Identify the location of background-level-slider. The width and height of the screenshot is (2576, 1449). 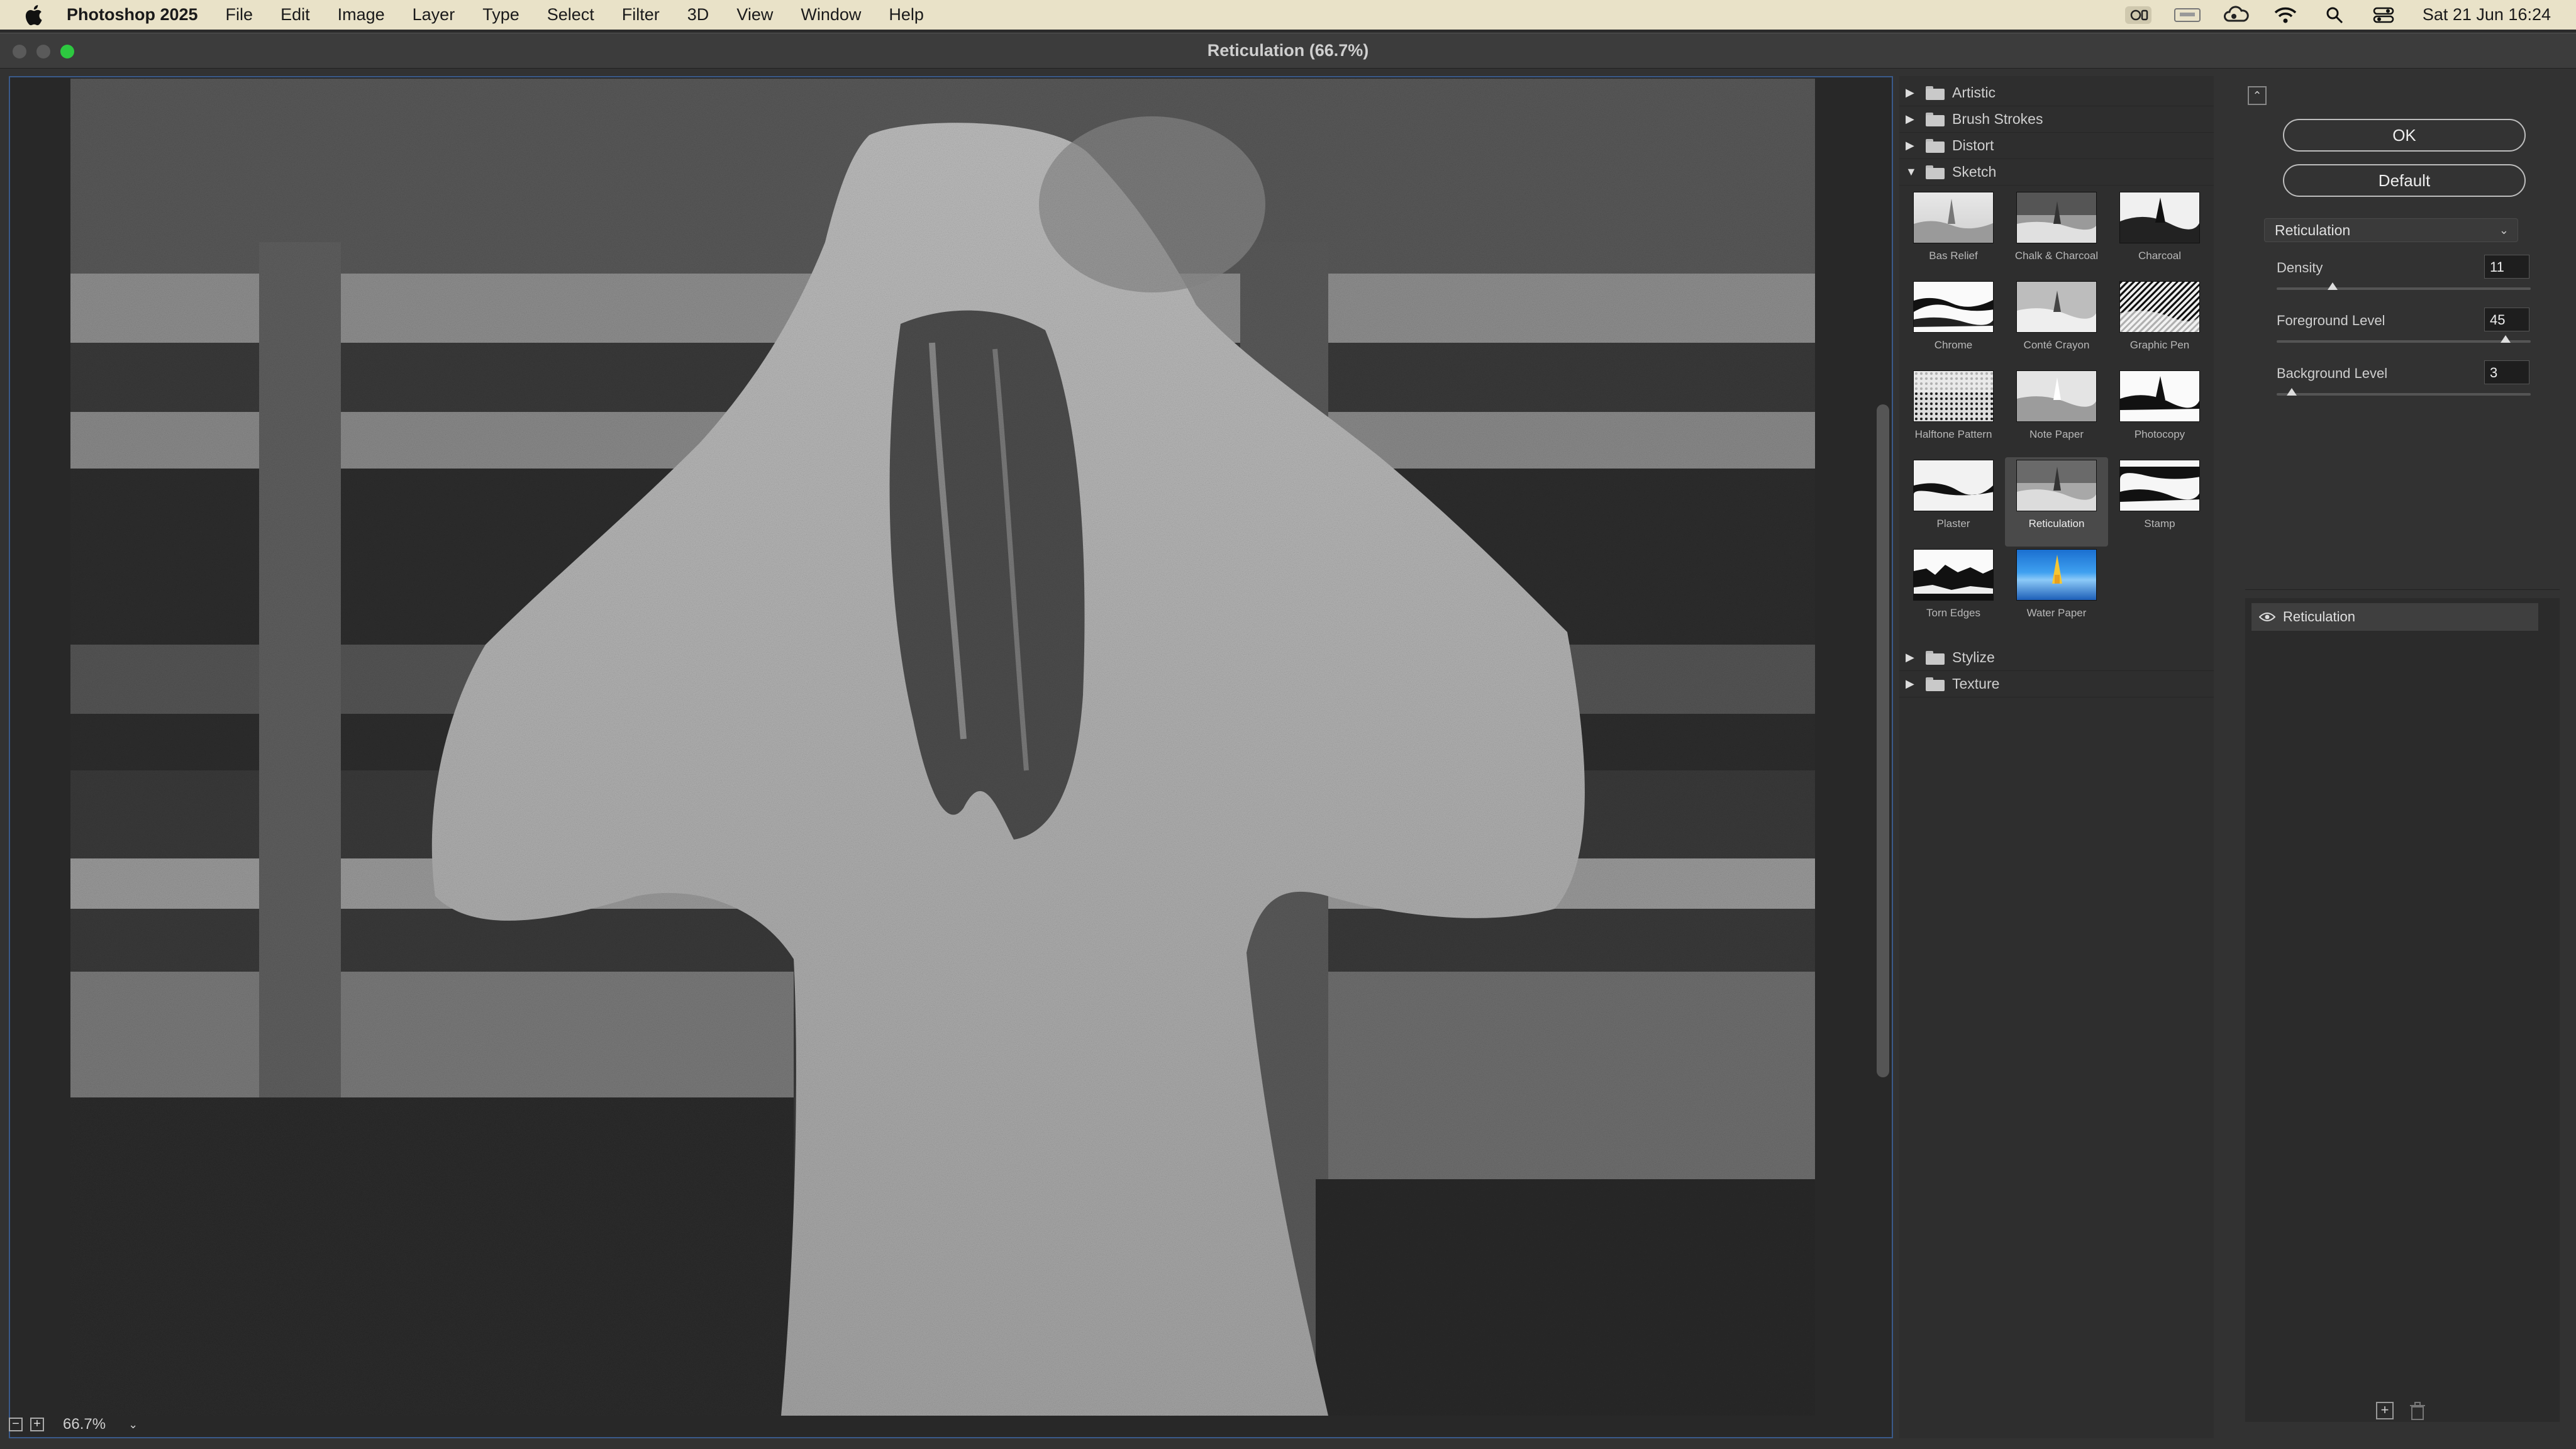
(2404, 394).